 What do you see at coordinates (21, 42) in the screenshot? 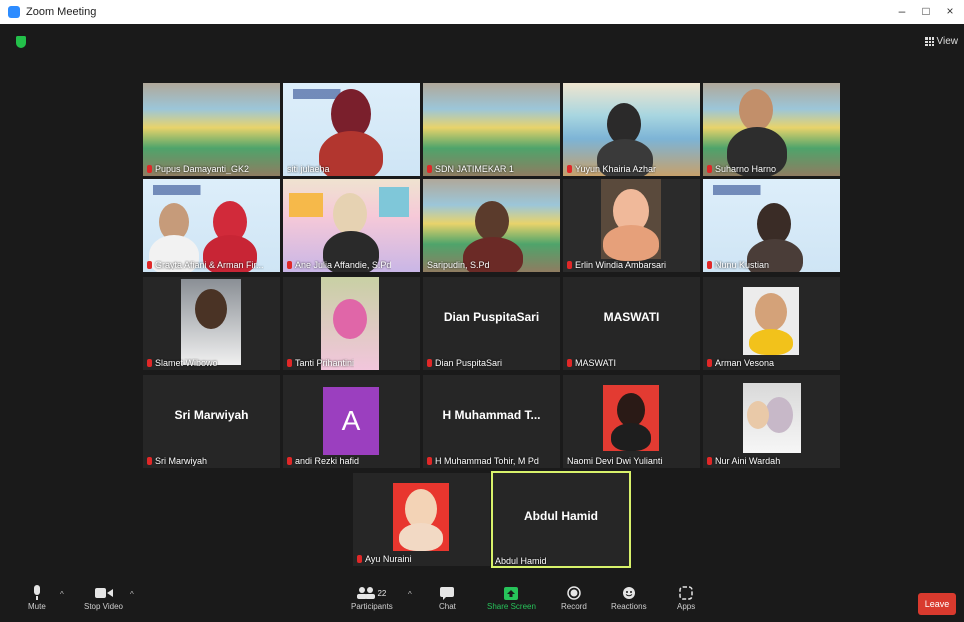
I see `encryption-shield-icon` at bounding box center [21, 42].